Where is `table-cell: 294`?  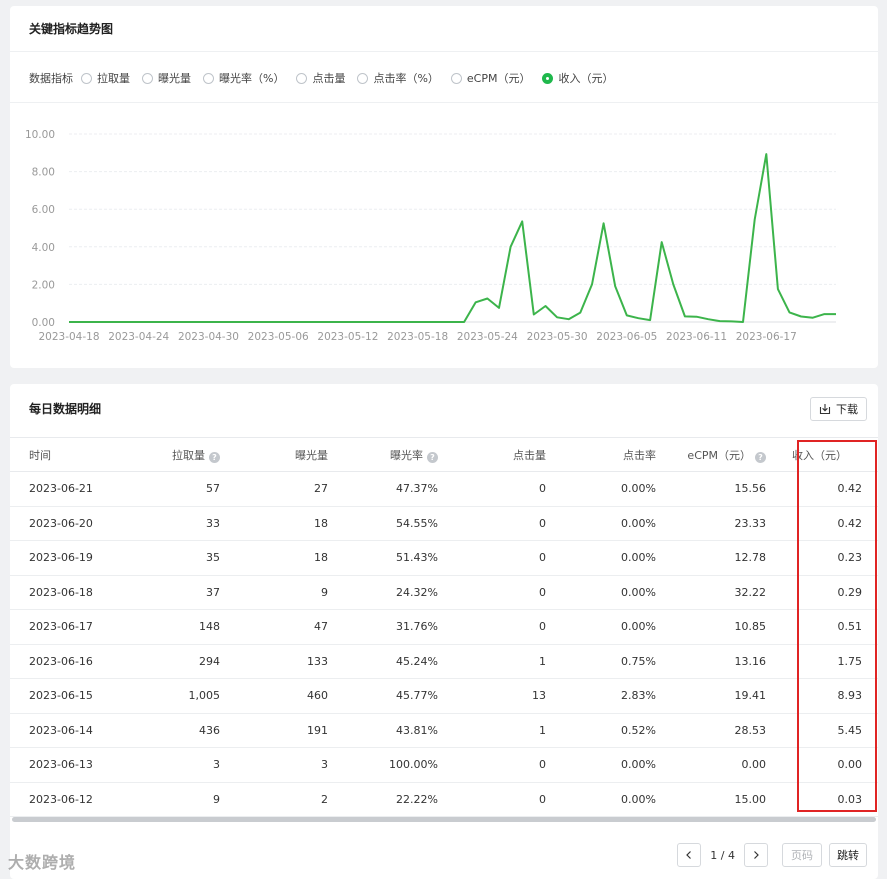
table-cell: 294 is located at coordinates (180, 661).